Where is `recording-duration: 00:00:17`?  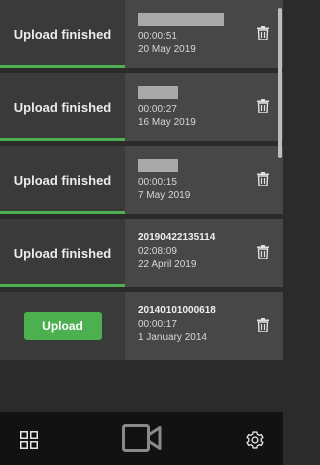 recording-duration: 00:00:17 is located at coordinates (157, 324).